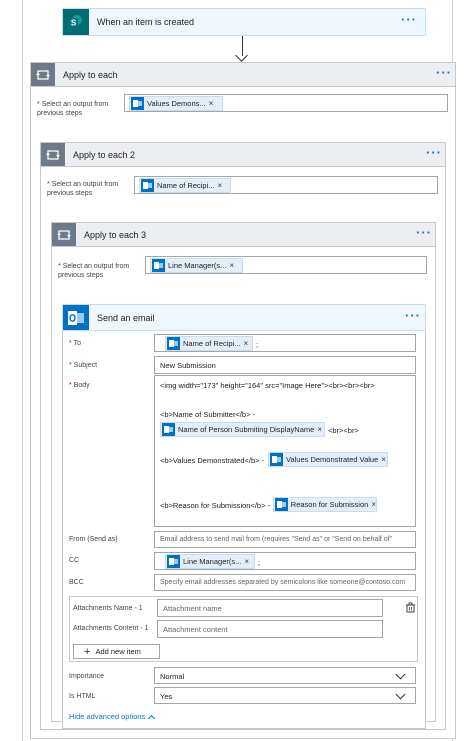 The width and height of the screenshot is (474, 741). Describe the element at coordinates (210, 561) in the screenshot. I see `cc-token: Line Manager(s... ×` at that location.